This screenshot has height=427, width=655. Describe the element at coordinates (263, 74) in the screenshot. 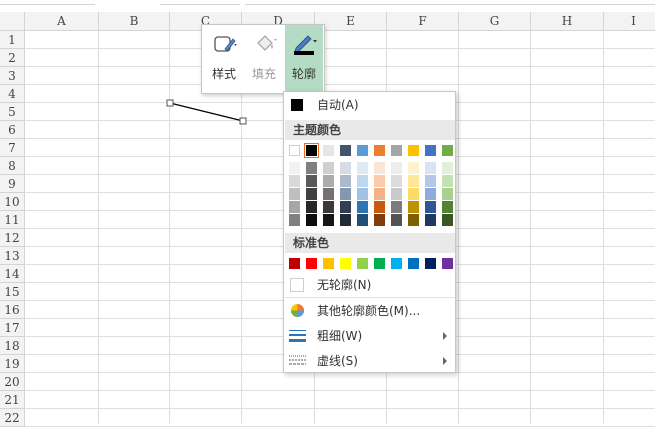

I see `fill-label: 填充` at that location.